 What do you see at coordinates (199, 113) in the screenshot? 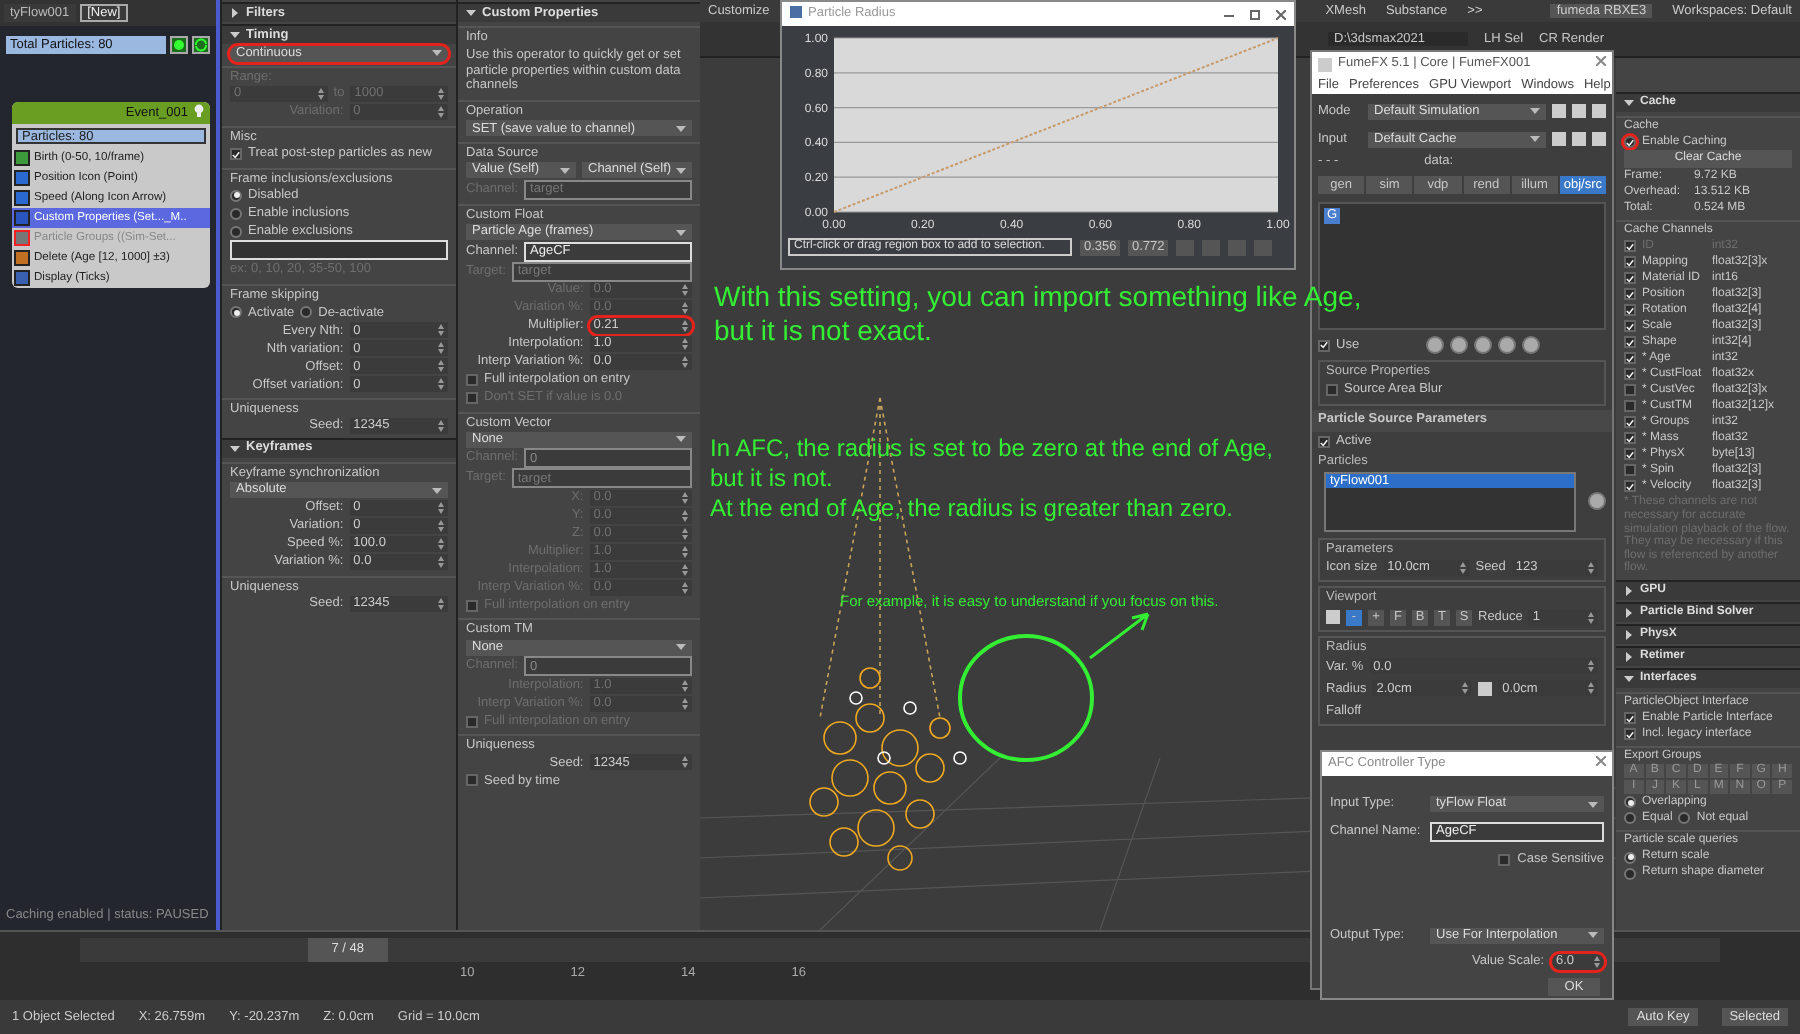
I see `lightbulb-icon` at bounding box center [199, 113].